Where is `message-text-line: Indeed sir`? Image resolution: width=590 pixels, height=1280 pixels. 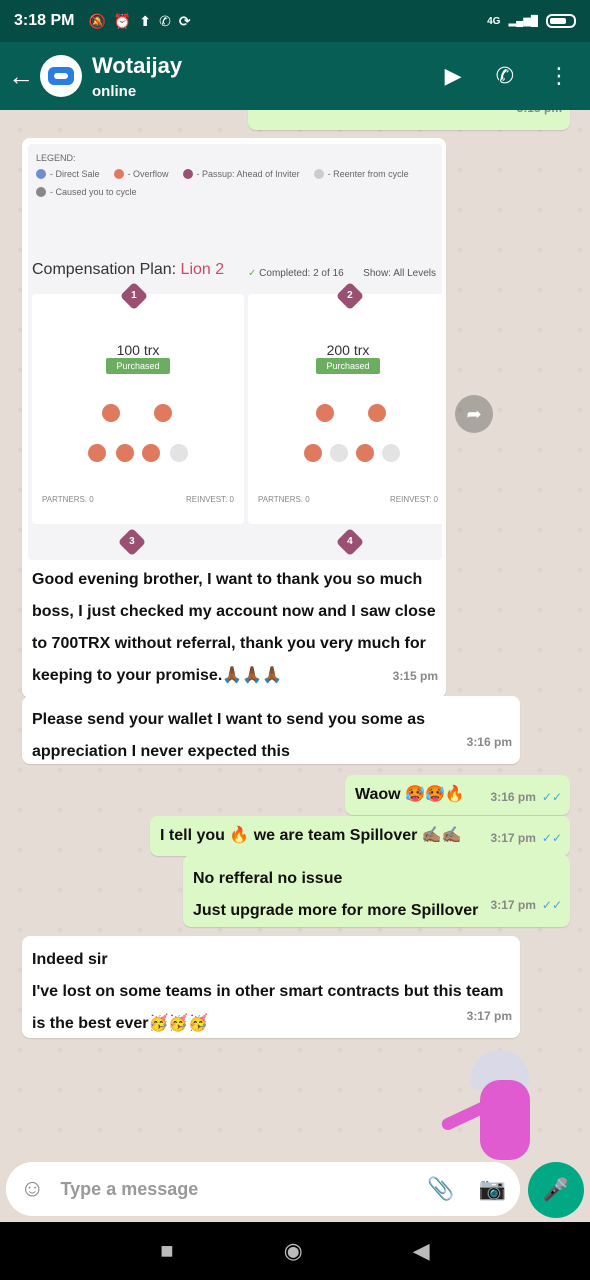 message-text-line: Indeed sir is located at coordinates (70, 959).